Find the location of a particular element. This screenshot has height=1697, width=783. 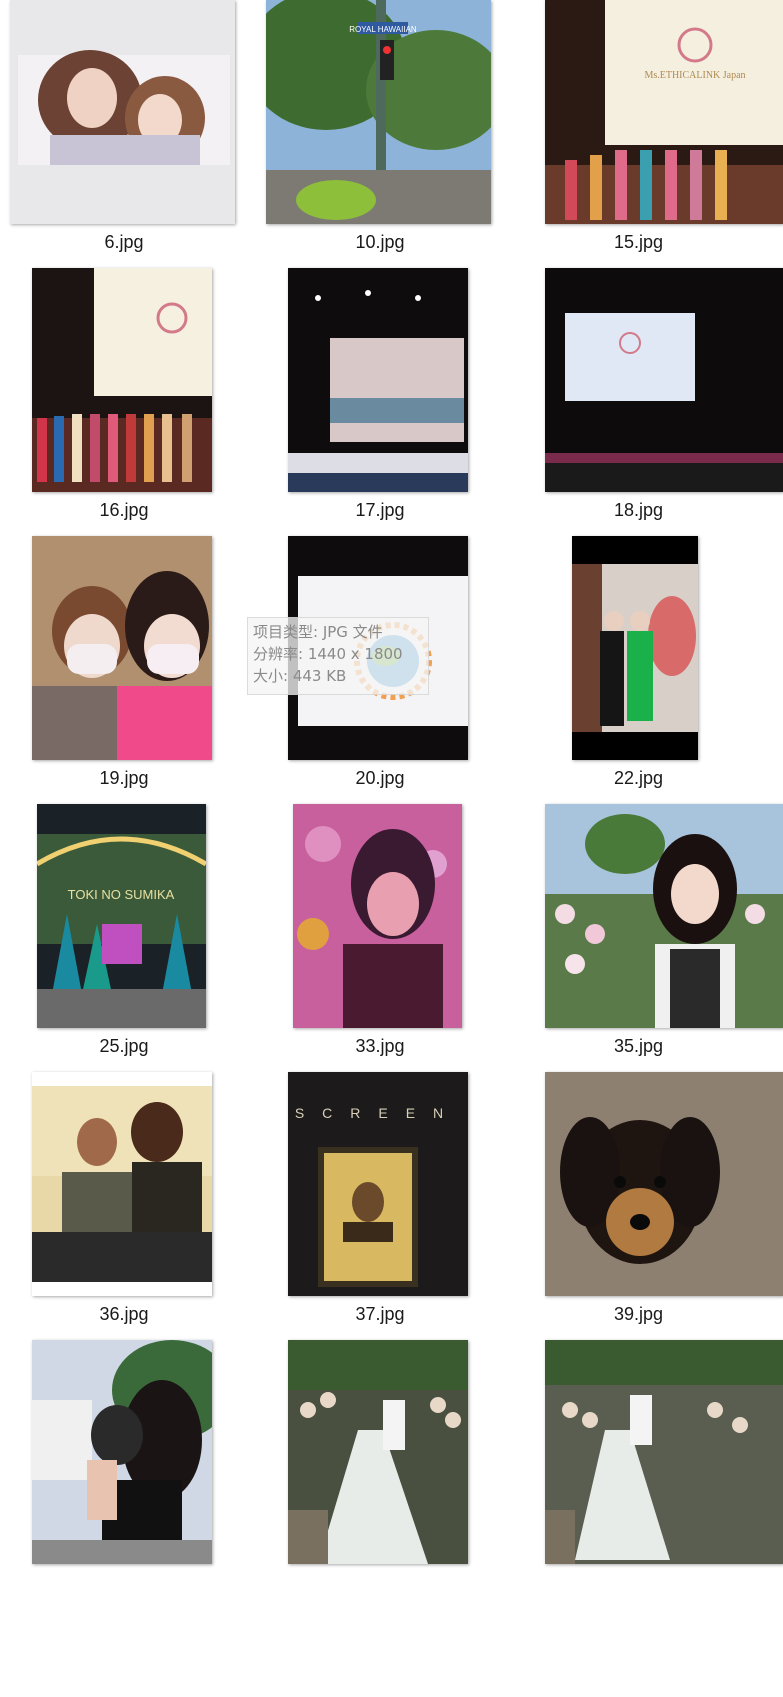

file-item-35: 35.jpg is located at coordinates (664, 944).